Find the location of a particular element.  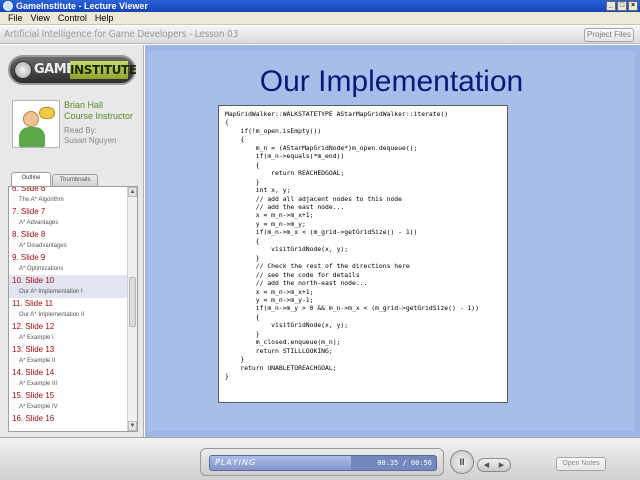

project-files-button: Project Files is located at coordinates (609, 35).